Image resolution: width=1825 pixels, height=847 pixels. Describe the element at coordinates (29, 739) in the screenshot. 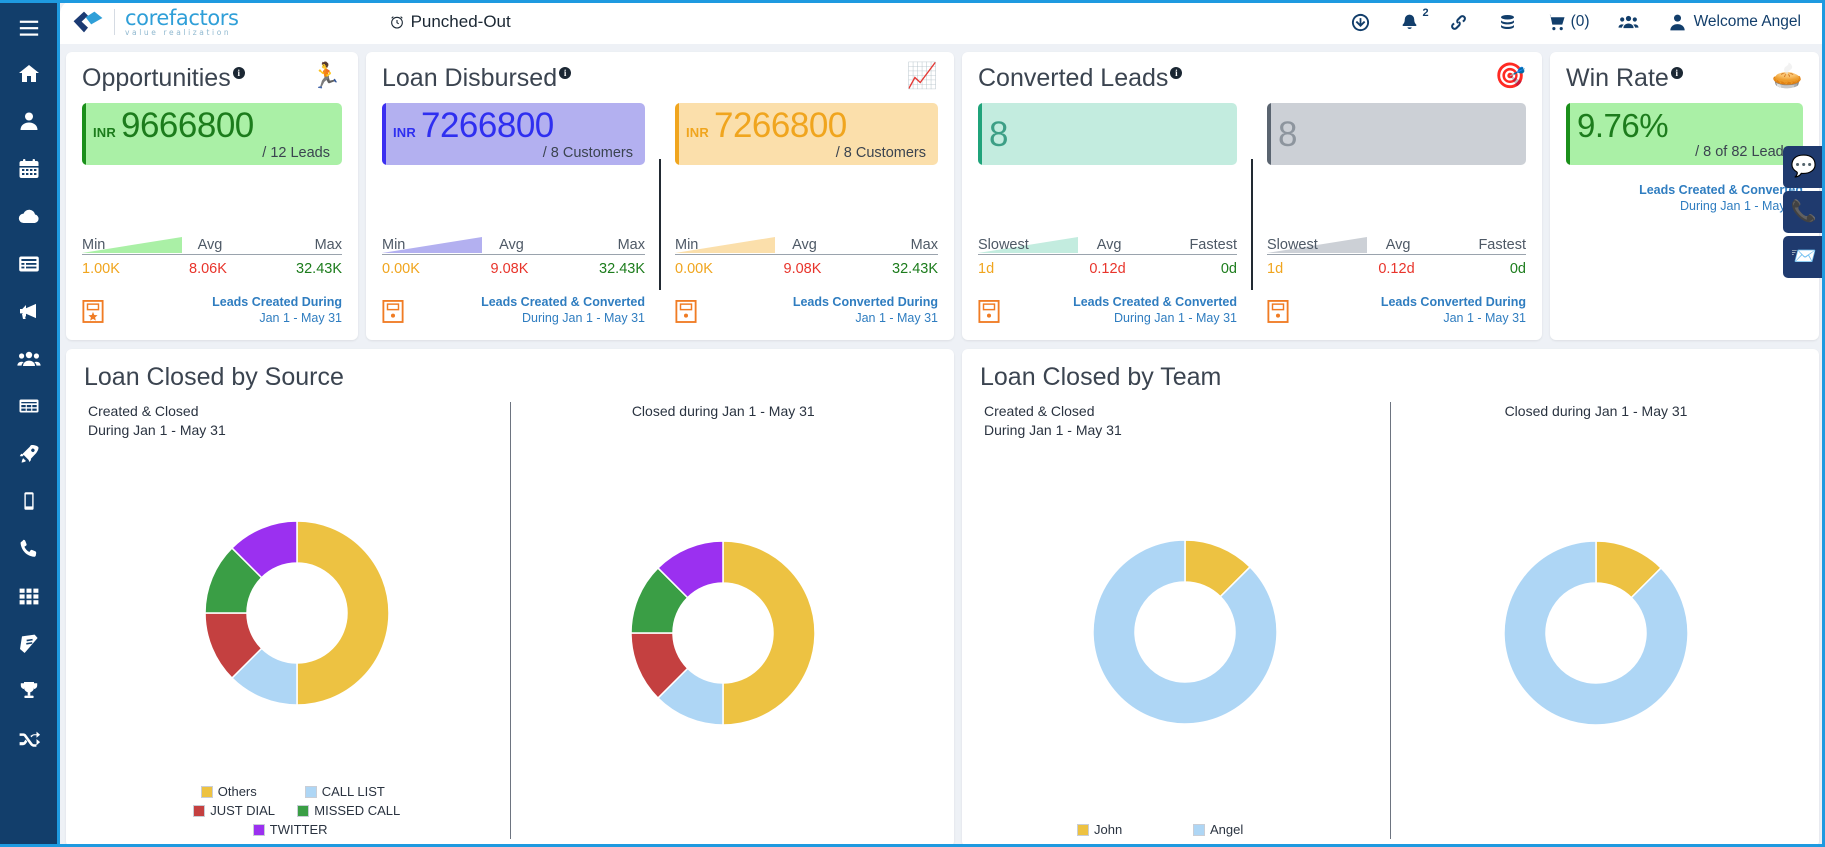

I see `sidebar-item-shuffle-icon` at that location.